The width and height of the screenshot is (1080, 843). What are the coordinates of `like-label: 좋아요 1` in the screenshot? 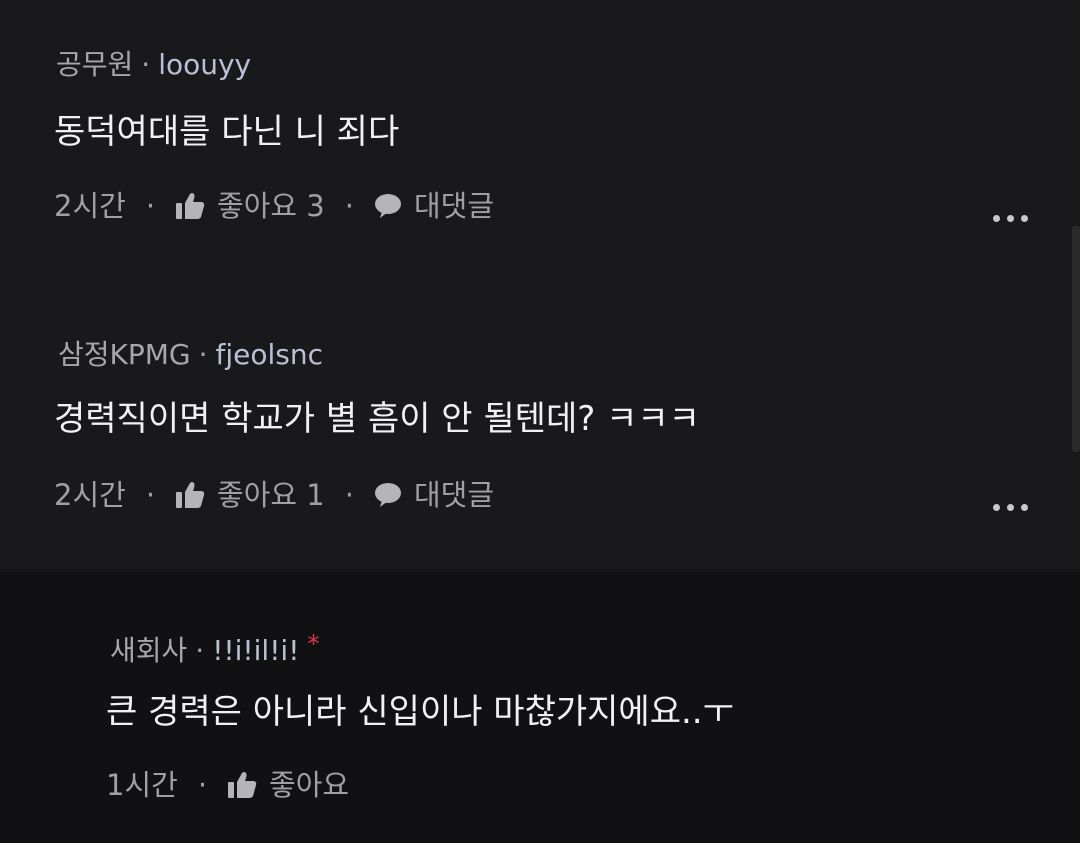 It's located at (271, 495).